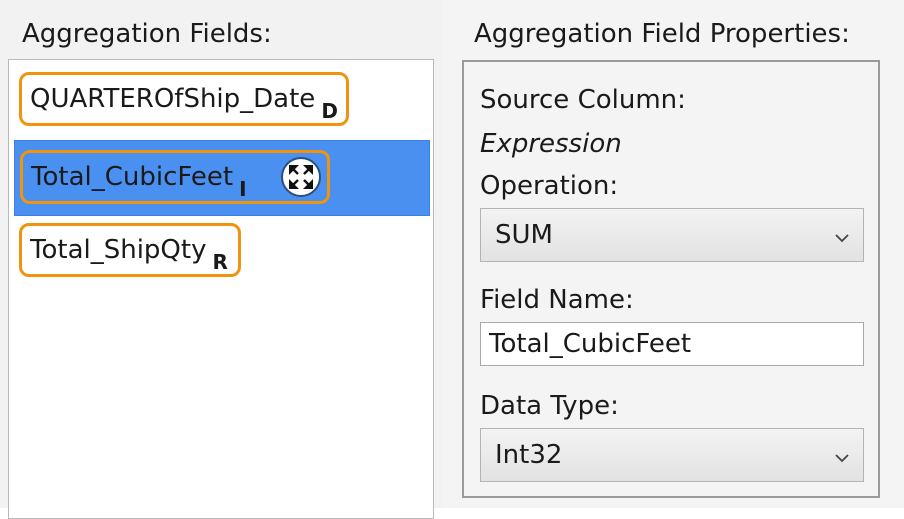  What do you see at coordinates (147, 34) in the screenshot?
I see `aggregation-fields-heading: Aggregation Fields:` at bounding box center [147, 34].